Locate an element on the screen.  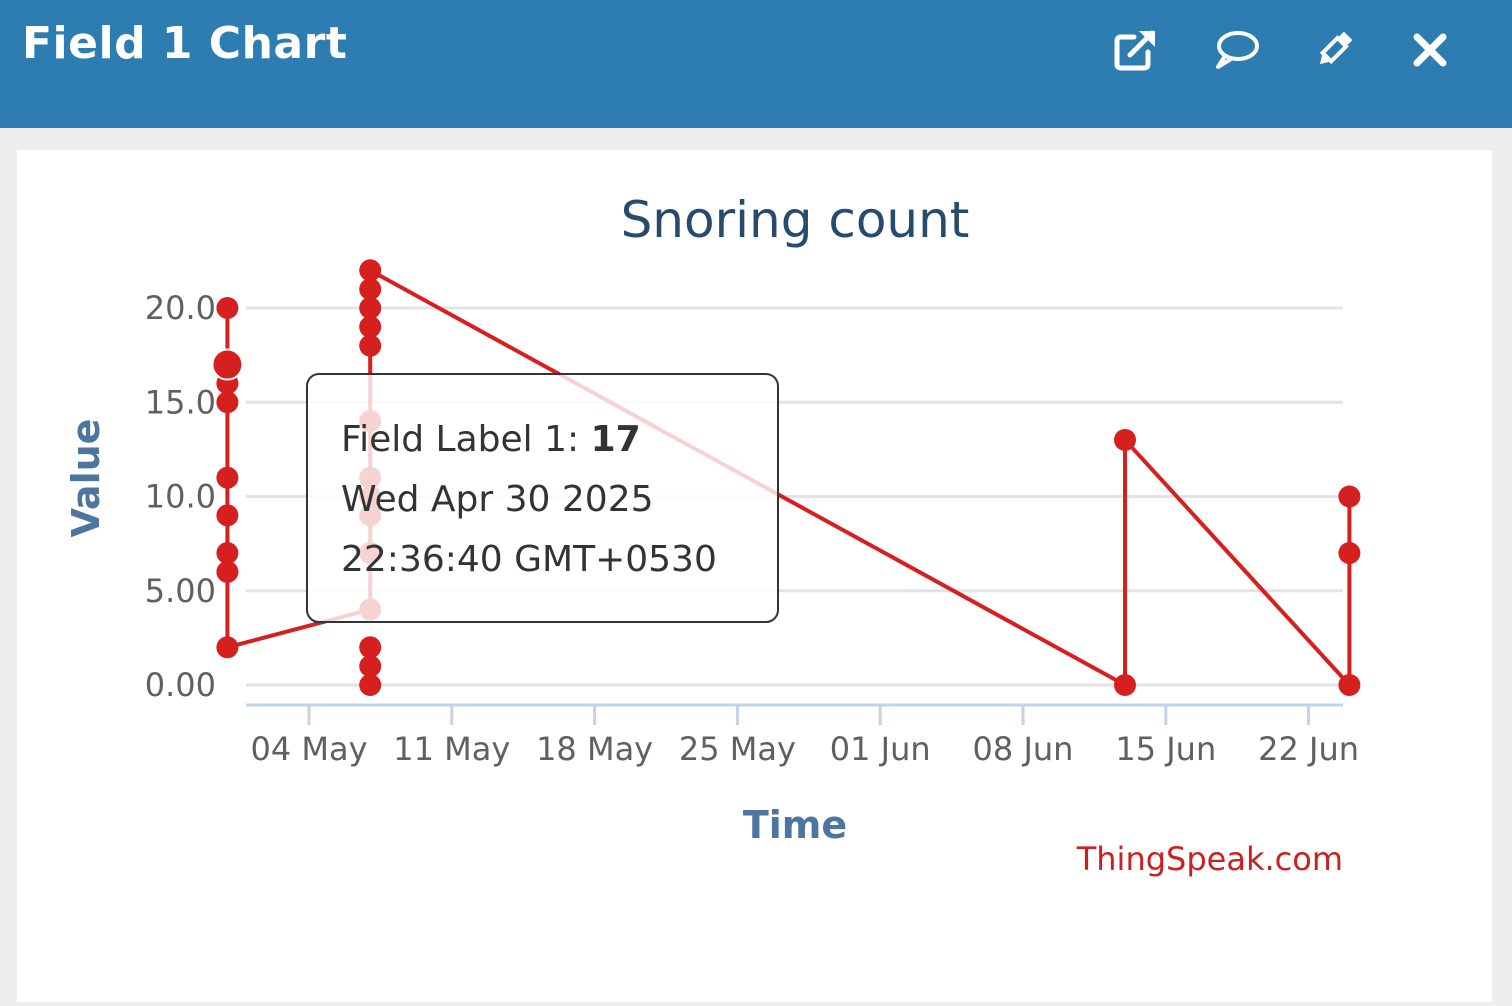
pencil-icon is located at coordinates (1334, 50).